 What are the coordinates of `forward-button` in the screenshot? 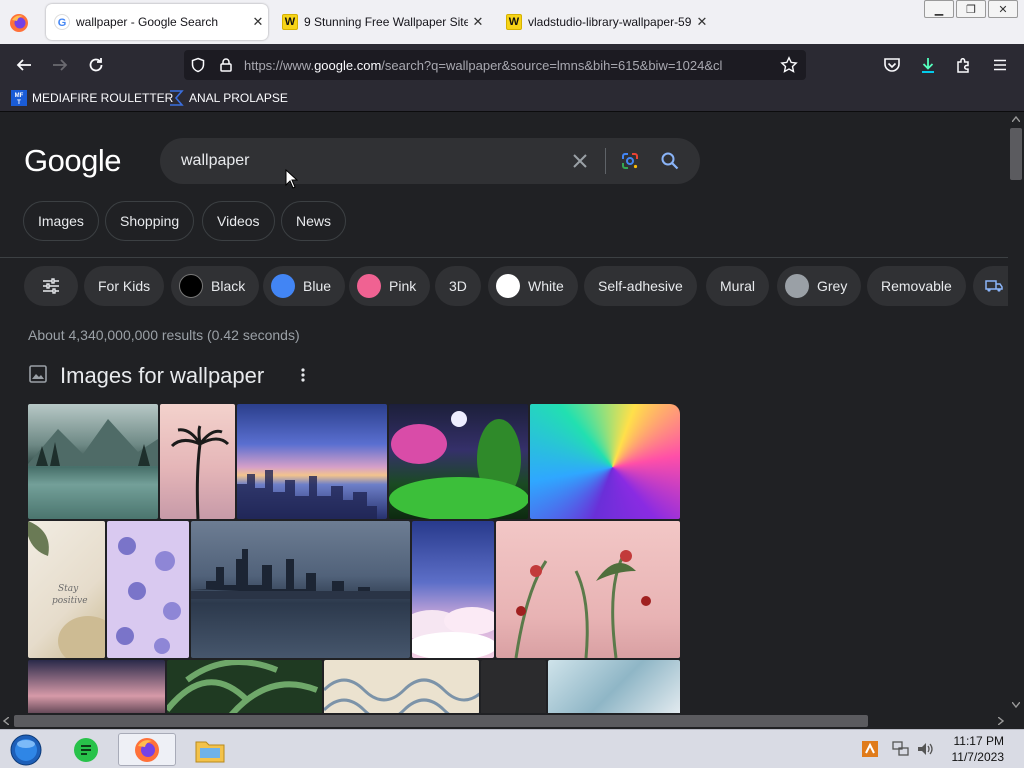 It's located at (60, 65).